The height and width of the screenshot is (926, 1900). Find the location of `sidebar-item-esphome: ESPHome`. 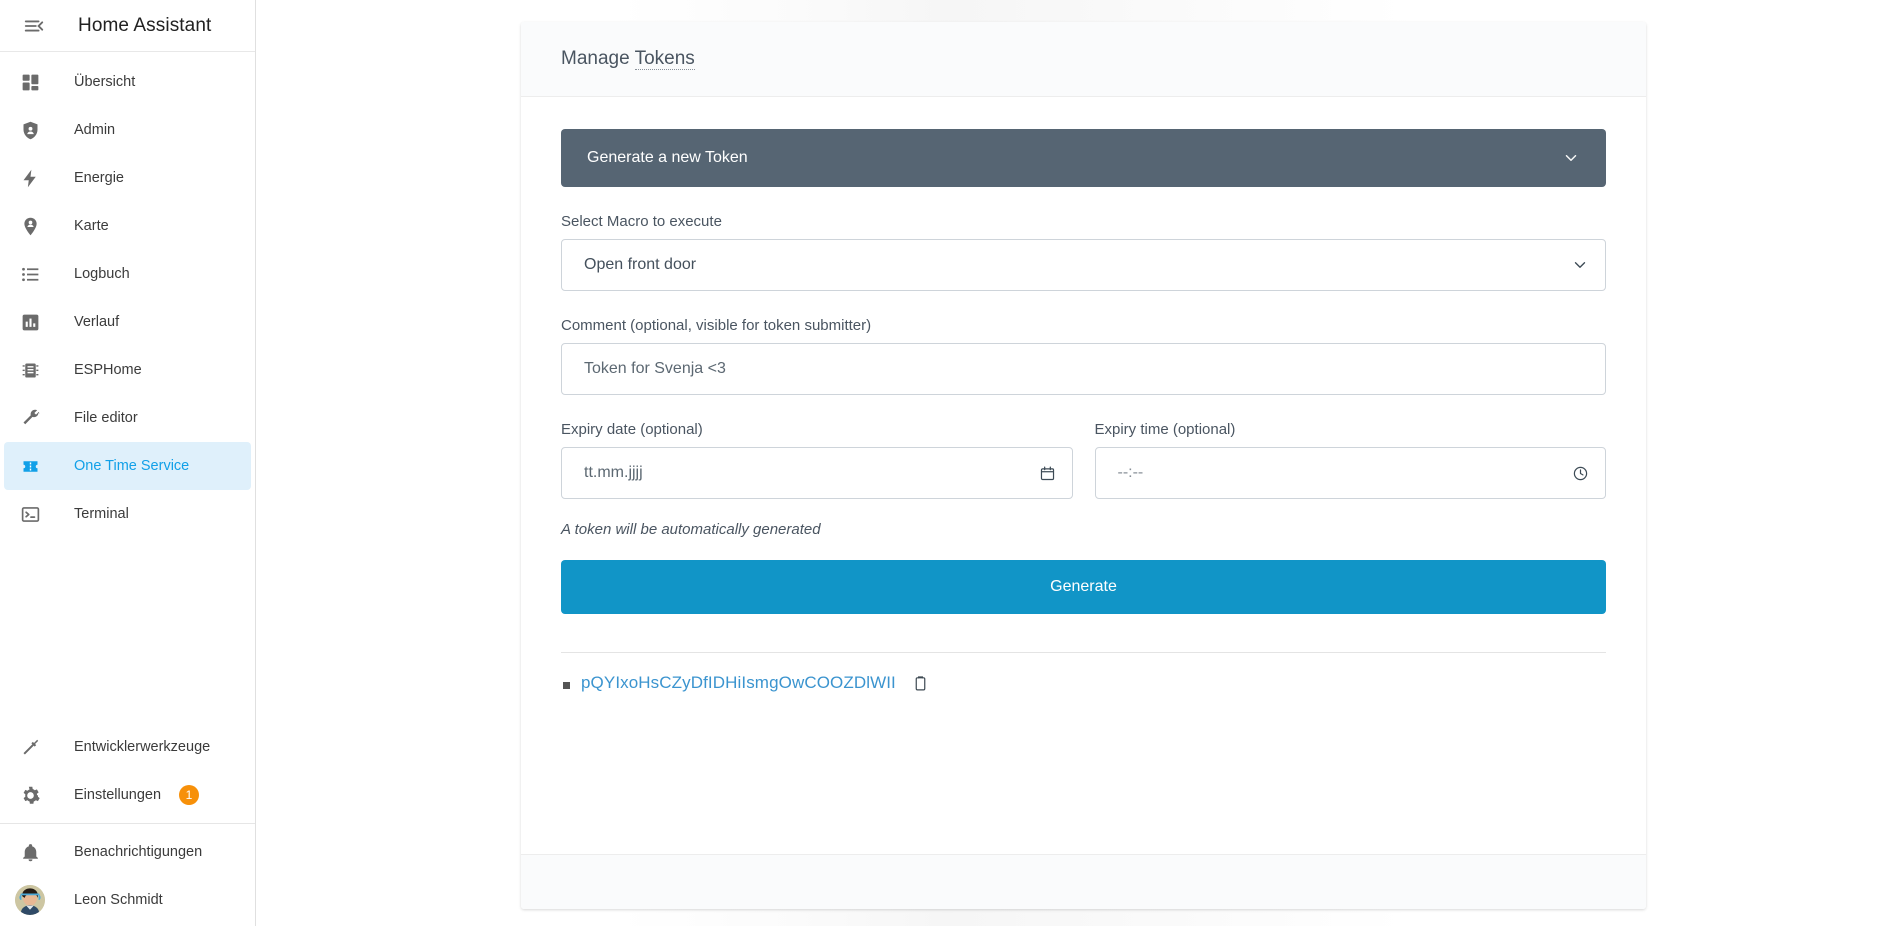

sidebar-item-esphome: ESPHome is located at coordinates (127, 370).